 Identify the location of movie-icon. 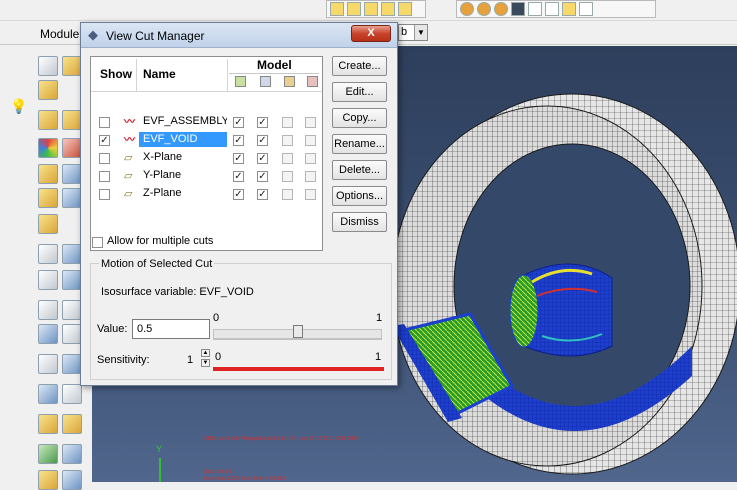
(48, 254).